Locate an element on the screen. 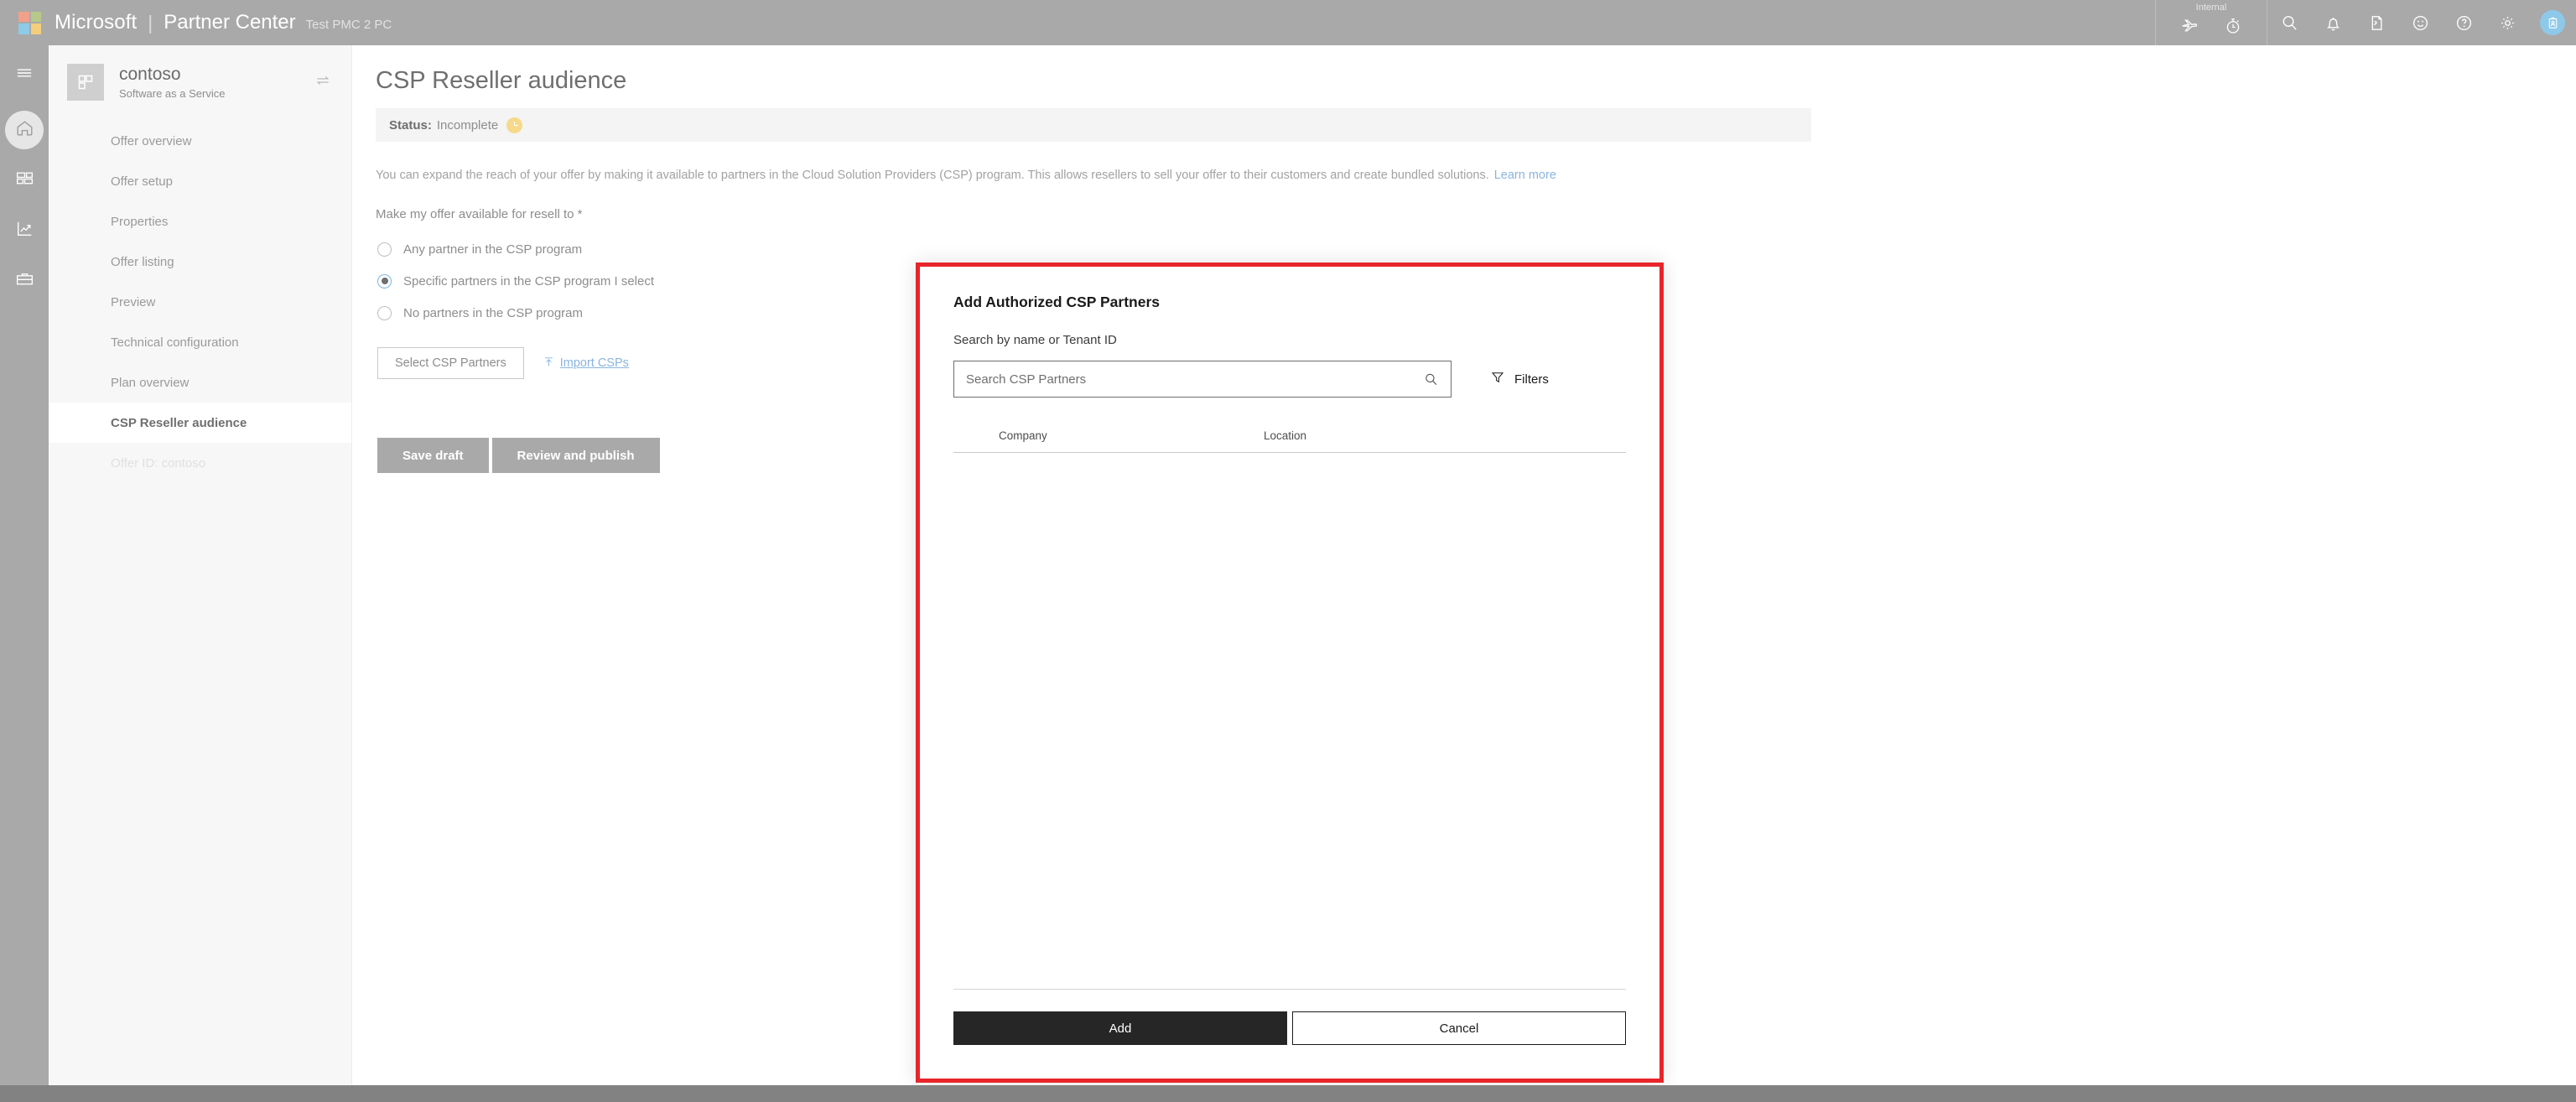  rail-item-home is located at coordinates (24, 130).